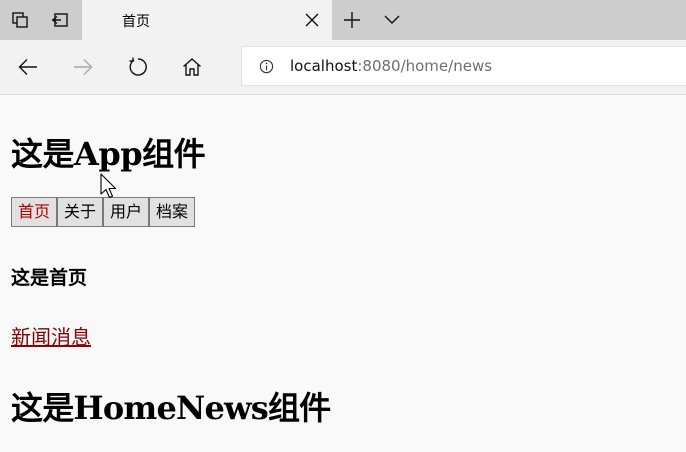 This screenshot has height=452, width=686. I want to click on browser-tab-active: 首页, so click(207, 20).